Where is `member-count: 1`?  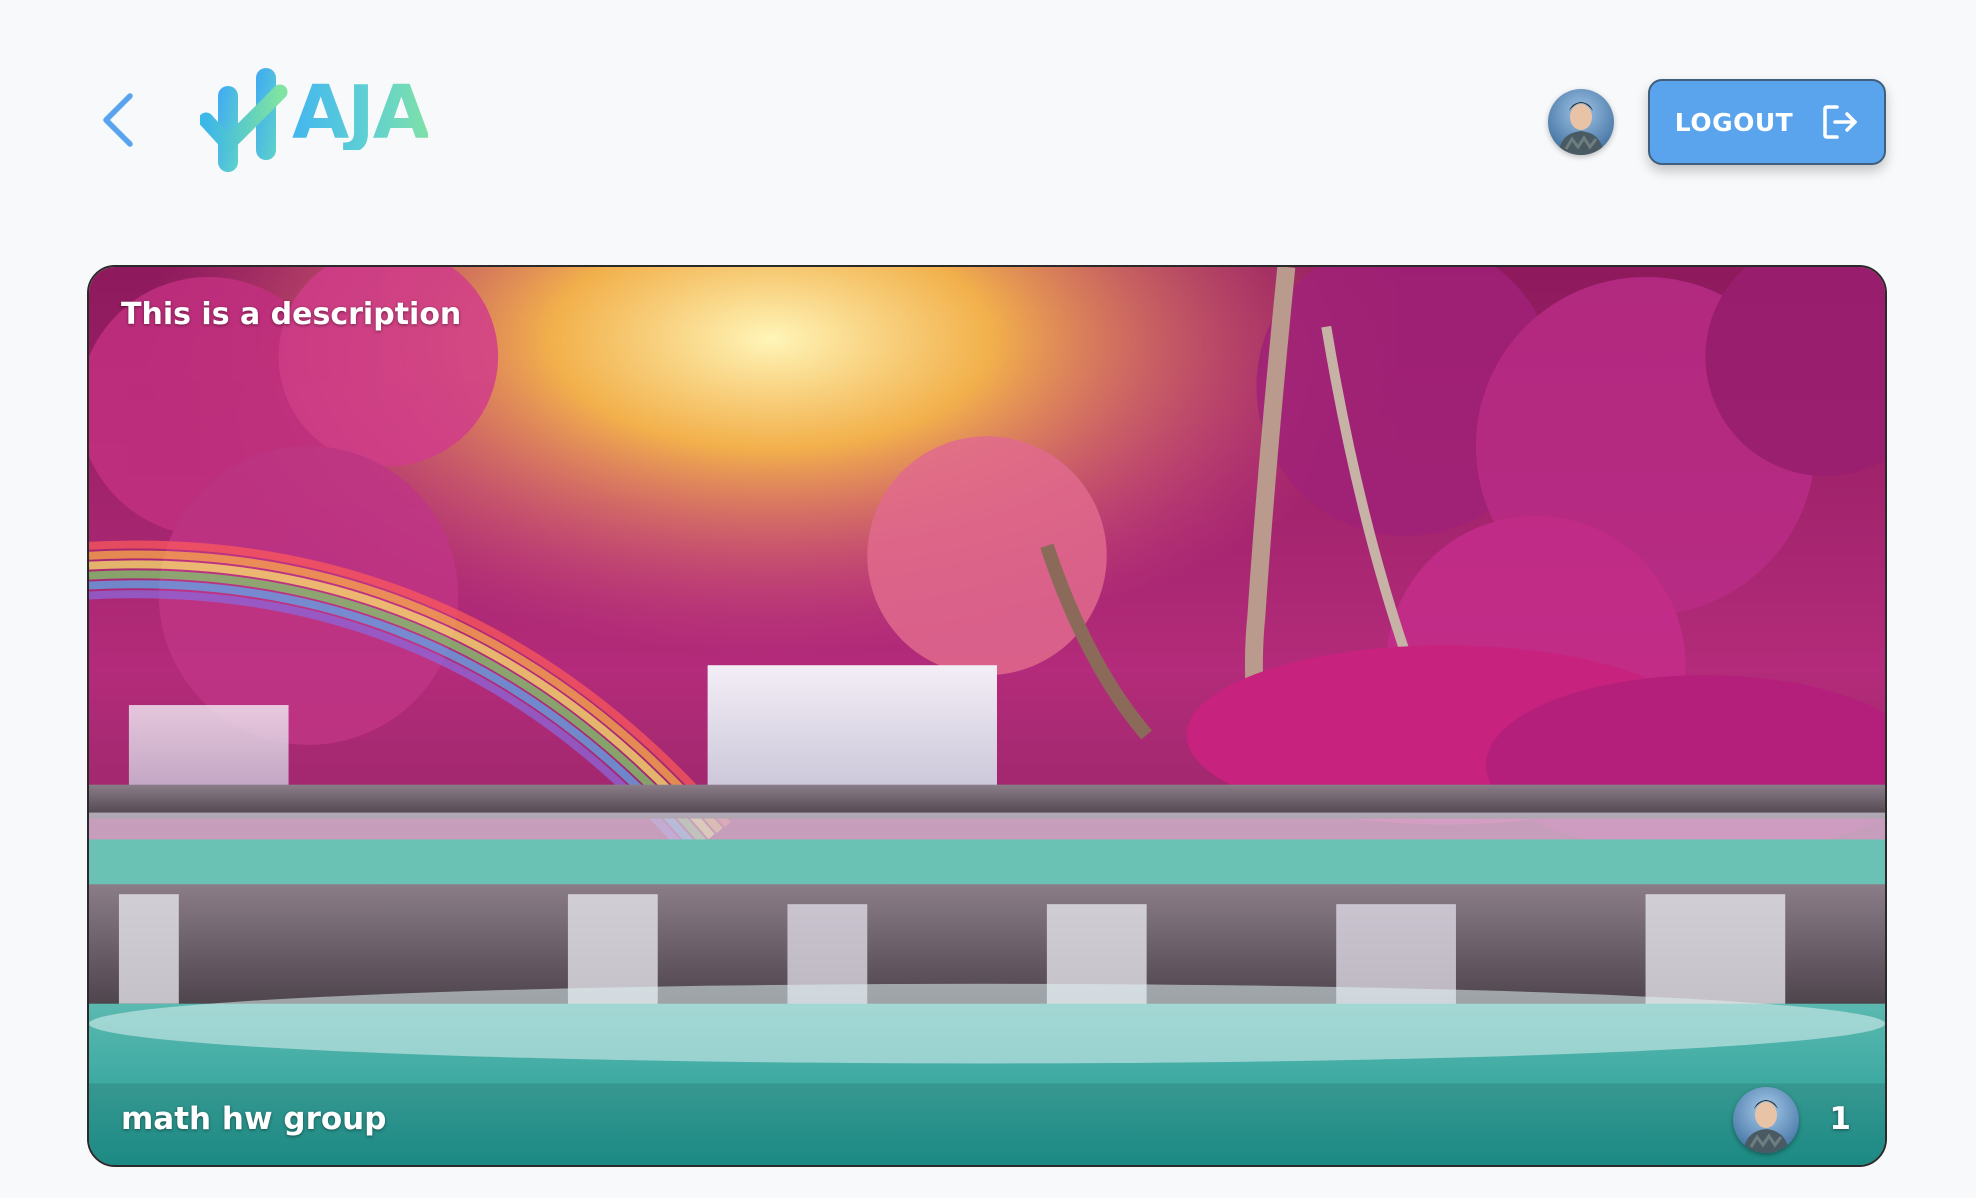 member-count: 1 is located at coordinates (1840, 1119).